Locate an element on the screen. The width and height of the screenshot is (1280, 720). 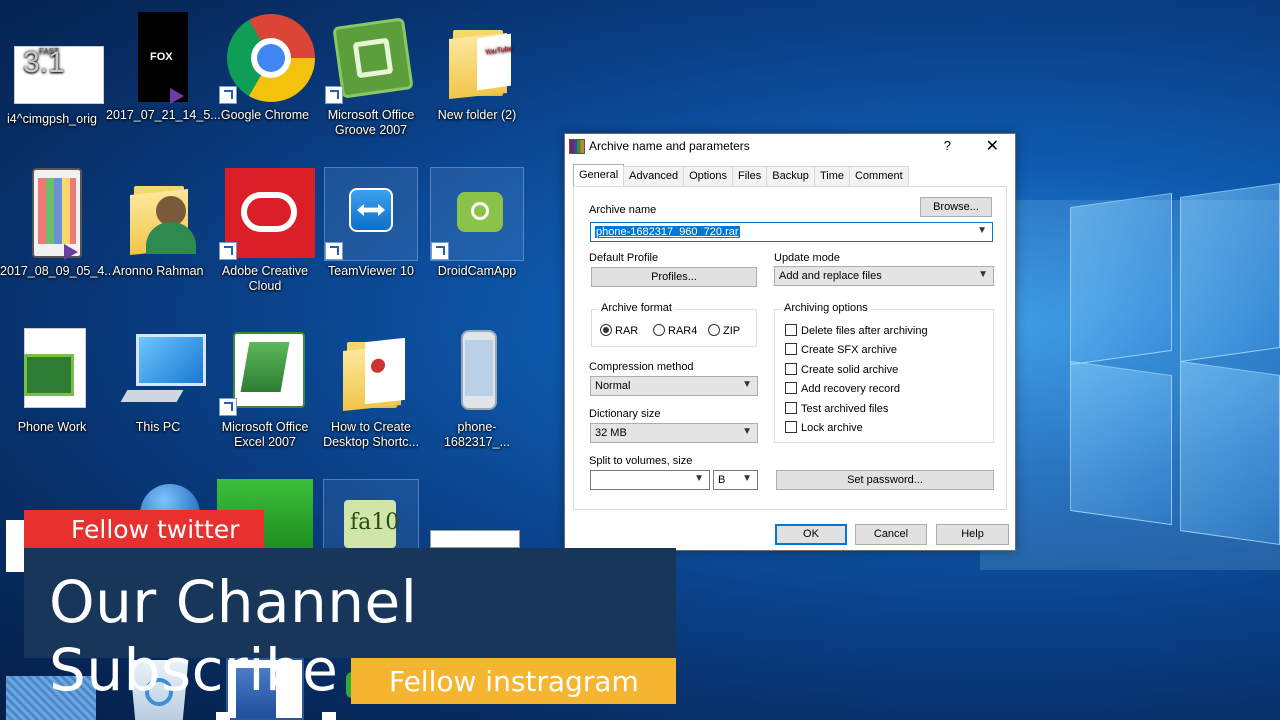
tab-options: Options is located at coordinates (708, 176).